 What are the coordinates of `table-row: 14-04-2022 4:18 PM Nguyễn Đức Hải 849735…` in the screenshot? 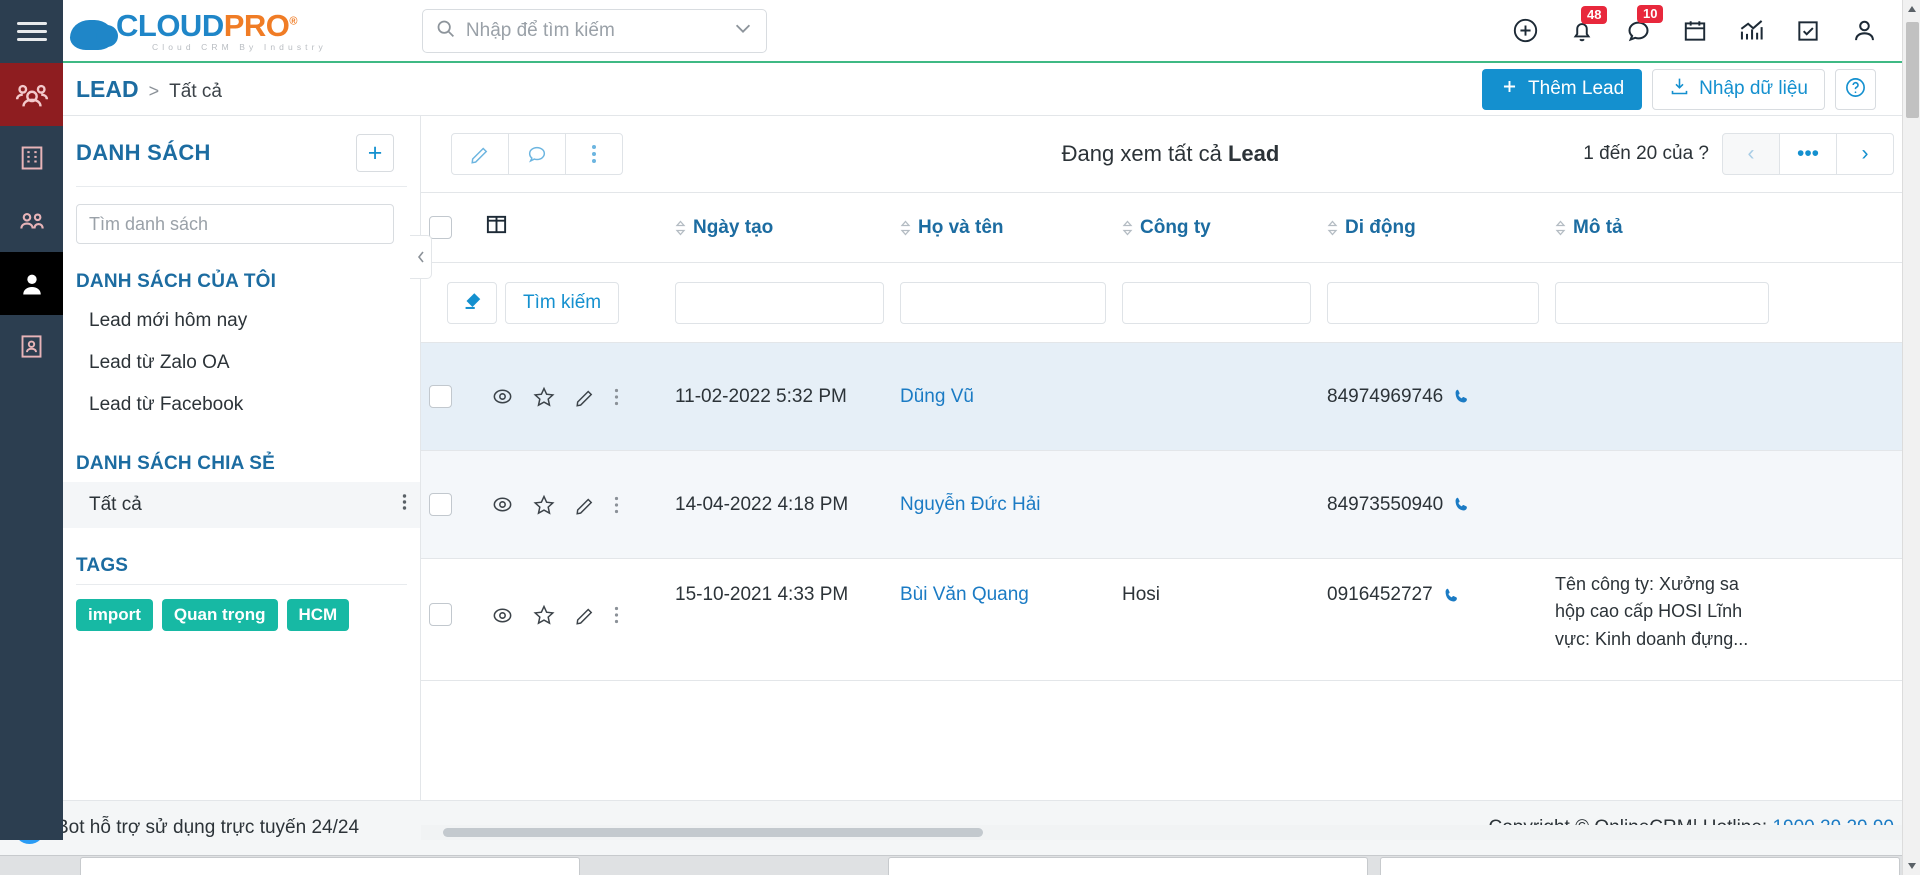 It's located at (1170, 504).